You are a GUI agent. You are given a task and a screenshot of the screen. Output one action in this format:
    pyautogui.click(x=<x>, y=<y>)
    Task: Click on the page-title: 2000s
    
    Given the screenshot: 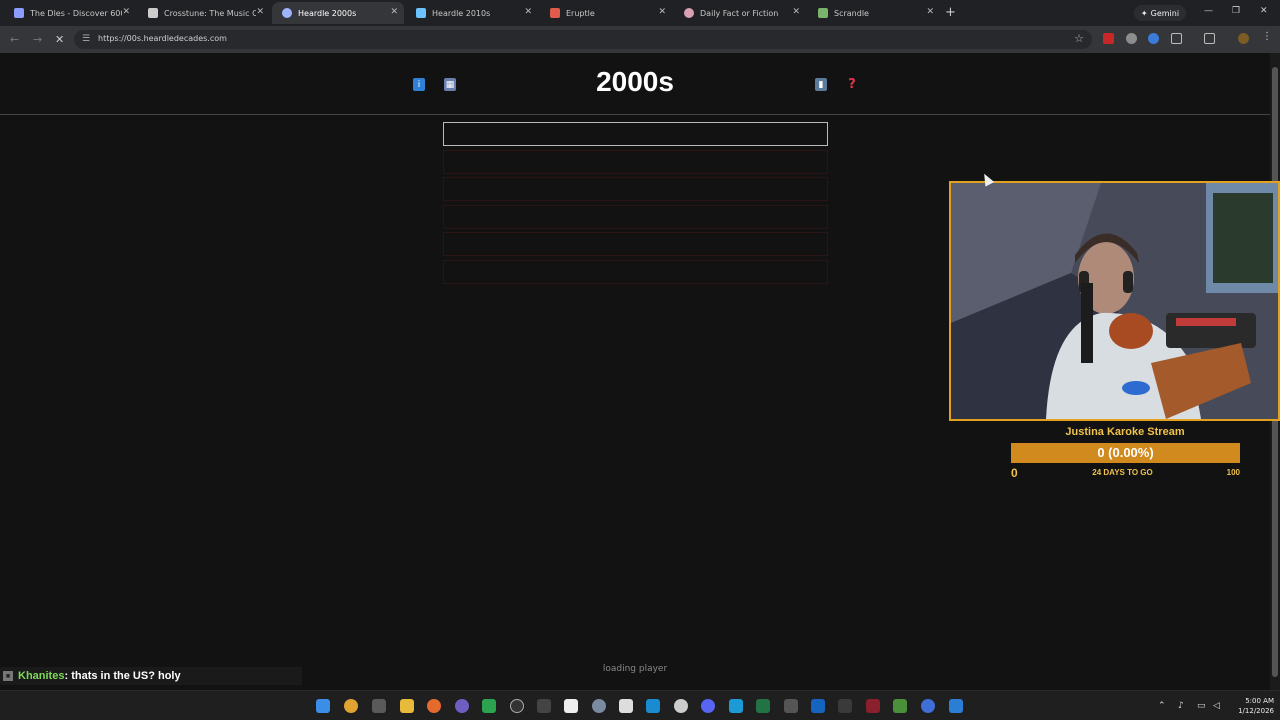 What is the action you would take?
    pyautogui.click(x=635, y=81)
    